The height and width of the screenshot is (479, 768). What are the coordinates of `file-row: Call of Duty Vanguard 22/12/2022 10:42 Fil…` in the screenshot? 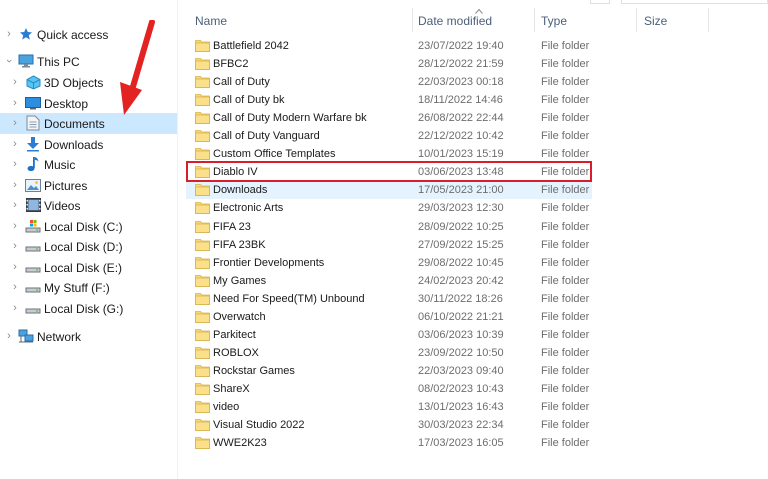 It's located at (389, 136).